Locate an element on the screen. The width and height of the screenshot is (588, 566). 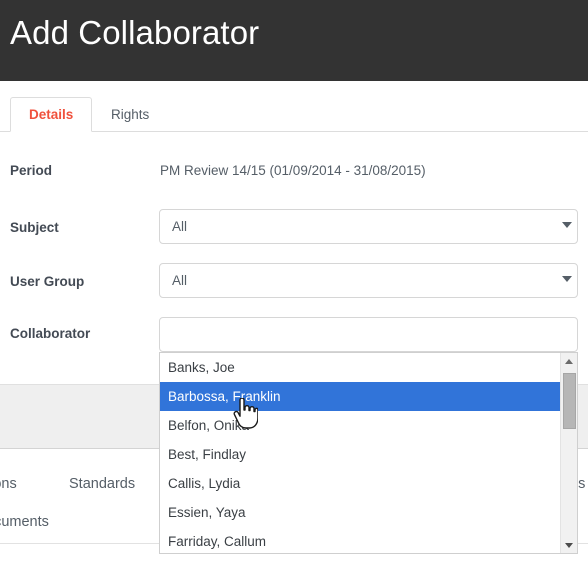
scroll-down-arrow-icon is located at coordinates (569, 545).